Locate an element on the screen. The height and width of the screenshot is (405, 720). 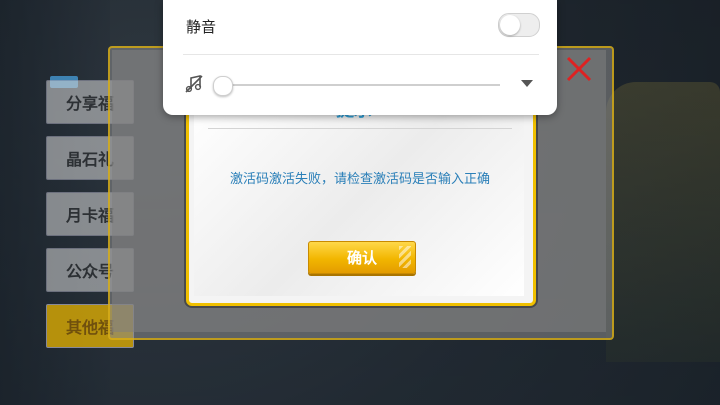
dialog-divider is located at coordinates (360, 128).